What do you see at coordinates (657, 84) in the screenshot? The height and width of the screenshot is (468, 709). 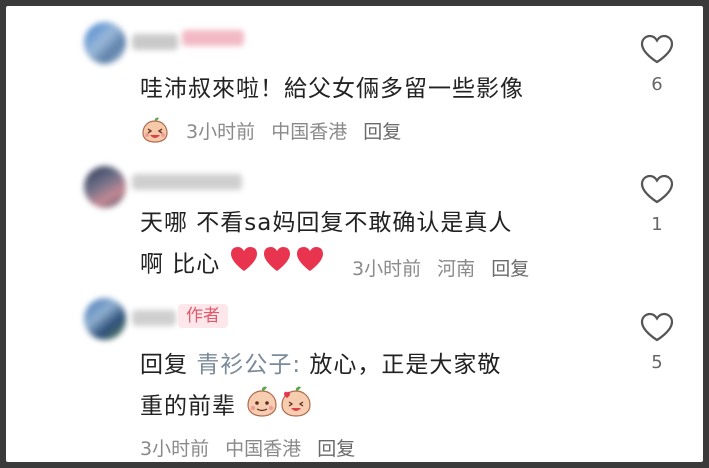 I see `like-count: 6` at bounding box center [657, 84].